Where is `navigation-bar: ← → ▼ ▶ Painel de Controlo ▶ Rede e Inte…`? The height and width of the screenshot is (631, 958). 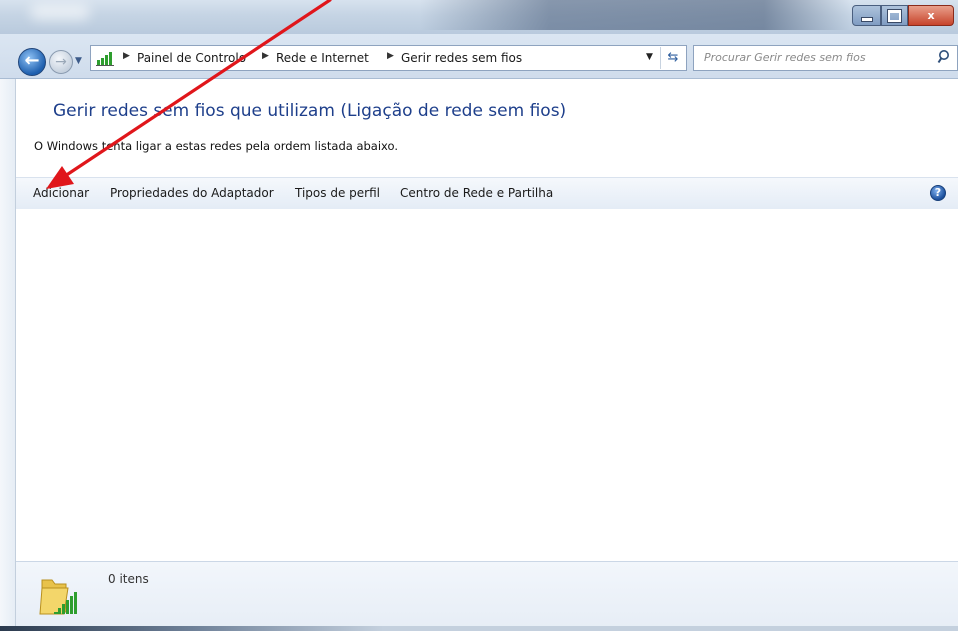
navigation-bar: ← → ▼ ▶ Painel de Controlo ▶ Rede e Inte… is located at coordinates (479, 56).